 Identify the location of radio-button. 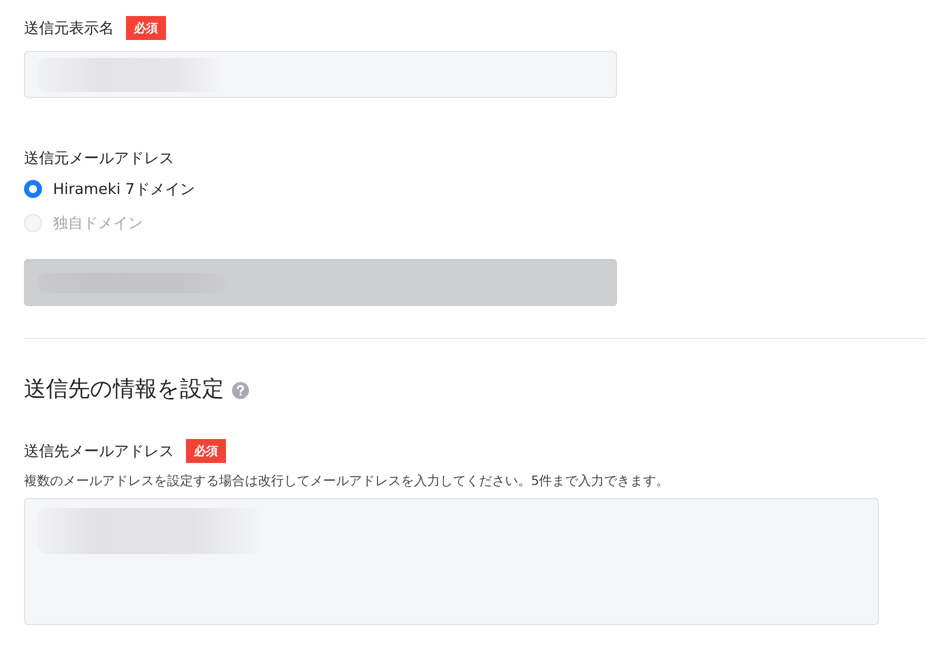
(33, 189).